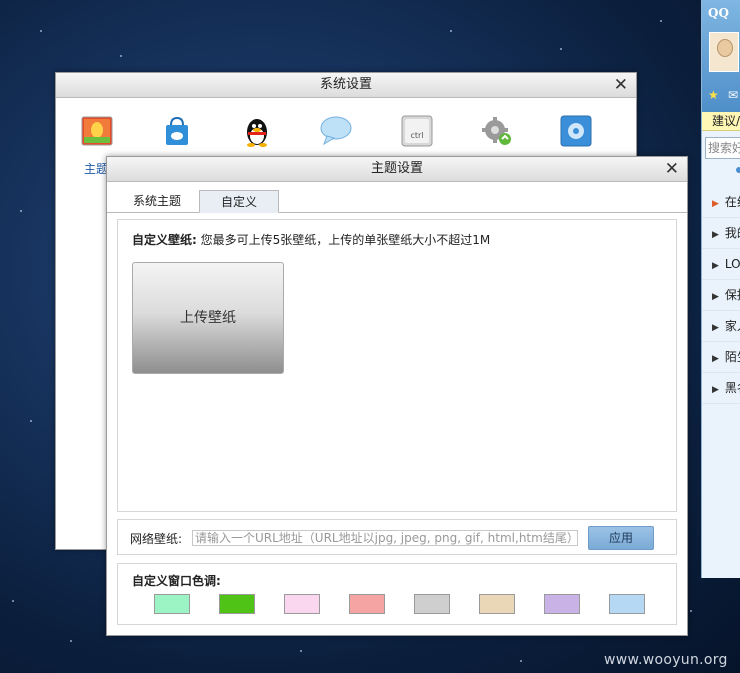  What do you see at coordinates (176, 581) in the screenshot?
I see `window-color-label: 自定义窗口色调:` at bounding box center [176, 581].